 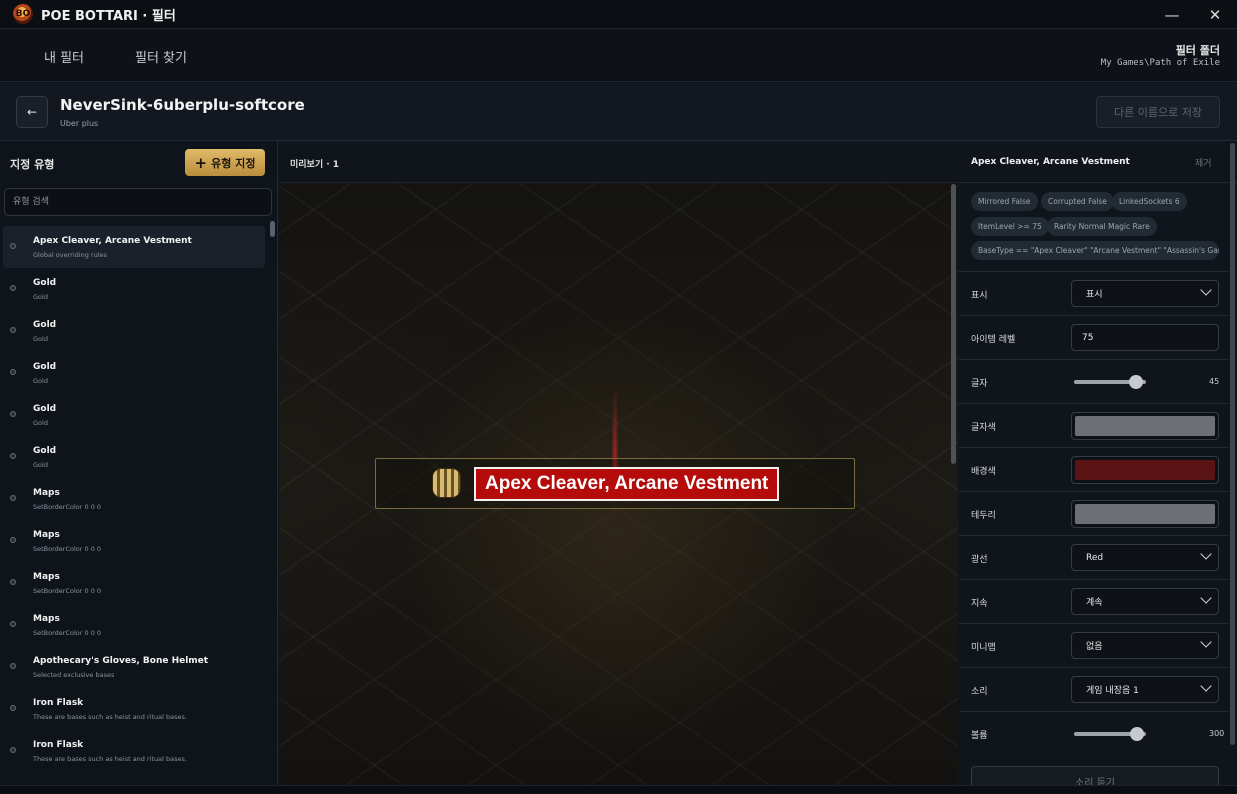 What do you see at coordinates (32, 164) in the screenshot?
I see `rule-type-title: 지정 유형` at bounding box center [32, 164].